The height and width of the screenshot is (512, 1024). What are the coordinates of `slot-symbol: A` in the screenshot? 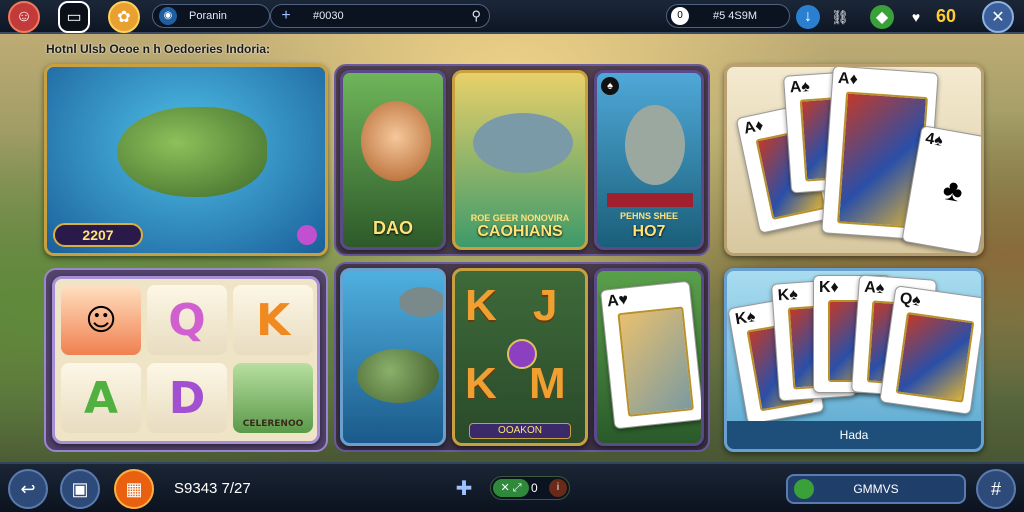 It's located at (101, 398).